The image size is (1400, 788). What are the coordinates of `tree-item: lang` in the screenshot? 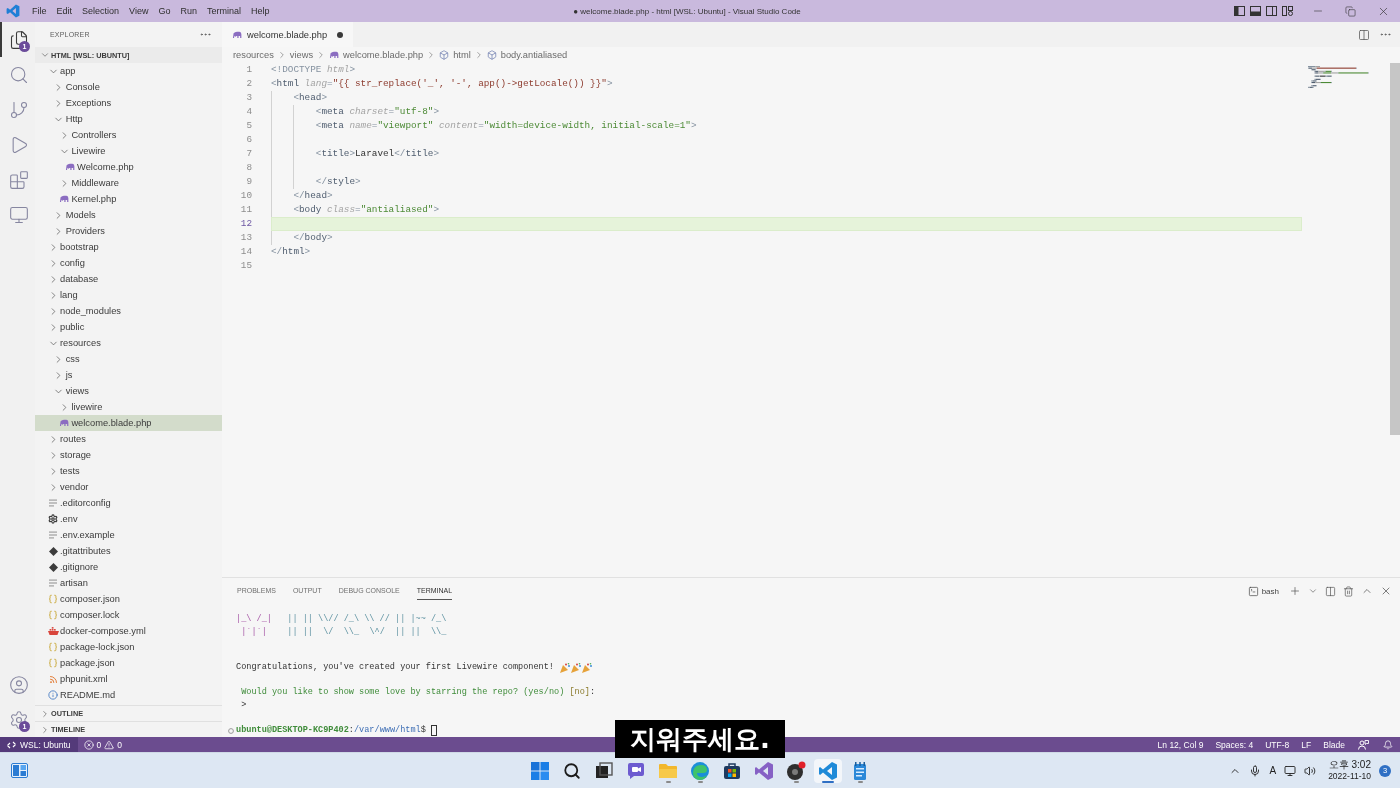 It's located at (128, 295).